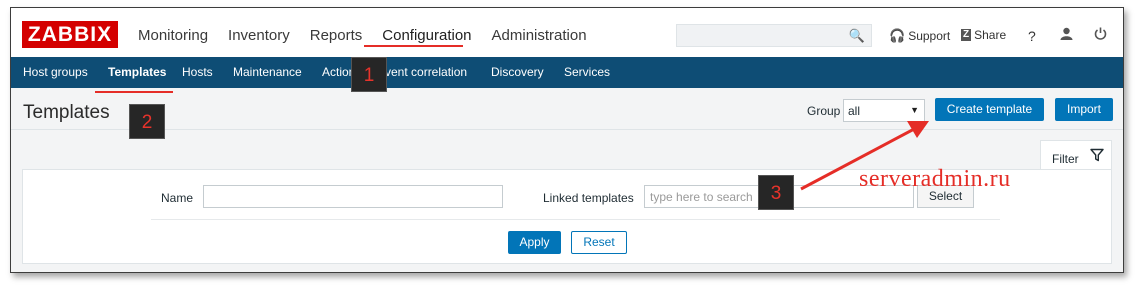  What do you see at coordinates (935, 179) in the screenshot?
I see `watermark-text: serveradmin.ru` at bounding box center [935, 179].